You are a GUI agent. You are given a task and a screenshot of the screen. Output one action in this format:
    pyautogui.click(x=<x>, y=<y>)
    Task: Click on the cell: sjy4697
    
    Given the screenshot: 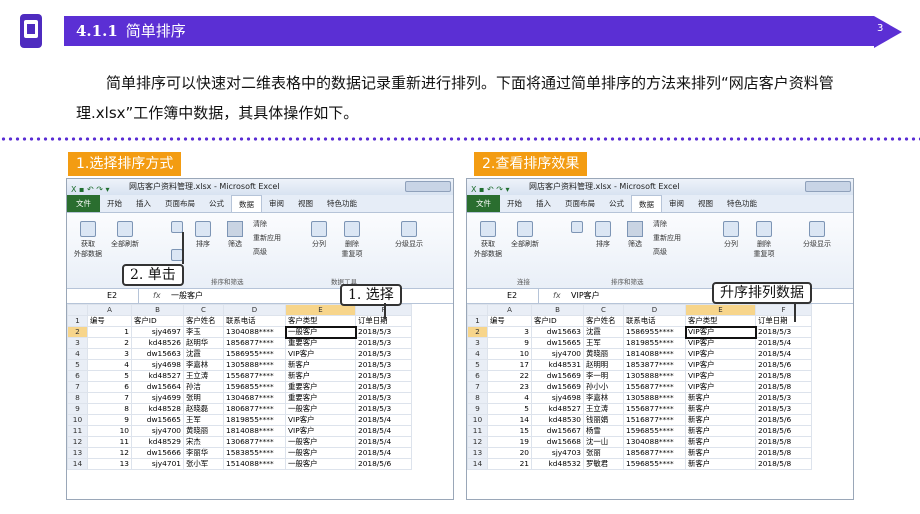 What is the action you would take?
    pyautogui.click(x=157, y=332)
    